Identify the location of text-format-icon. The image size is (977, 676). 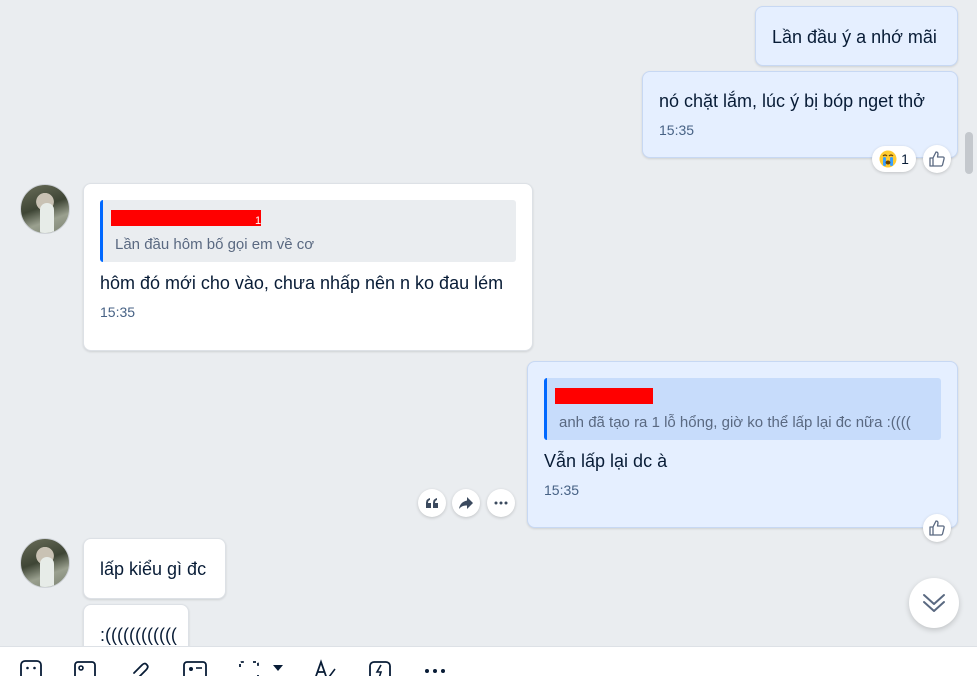
(325, 667).